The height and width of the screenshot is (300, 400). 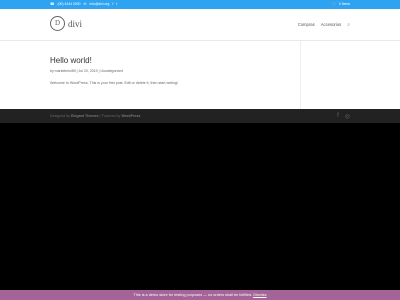 I want to click on nav-item-accesorios: Accesorios, so click(x=331, y=24).